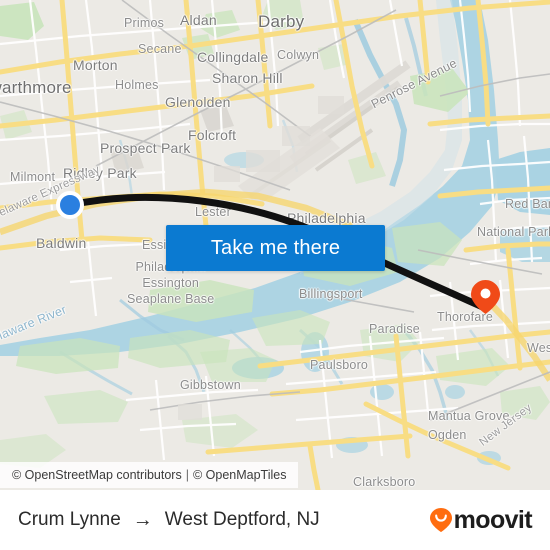 This screenshot has height=550, width=550. I want to click on footer-bar: Crum Lynne → West Deptford, NJ moovit, so click(275, 520).